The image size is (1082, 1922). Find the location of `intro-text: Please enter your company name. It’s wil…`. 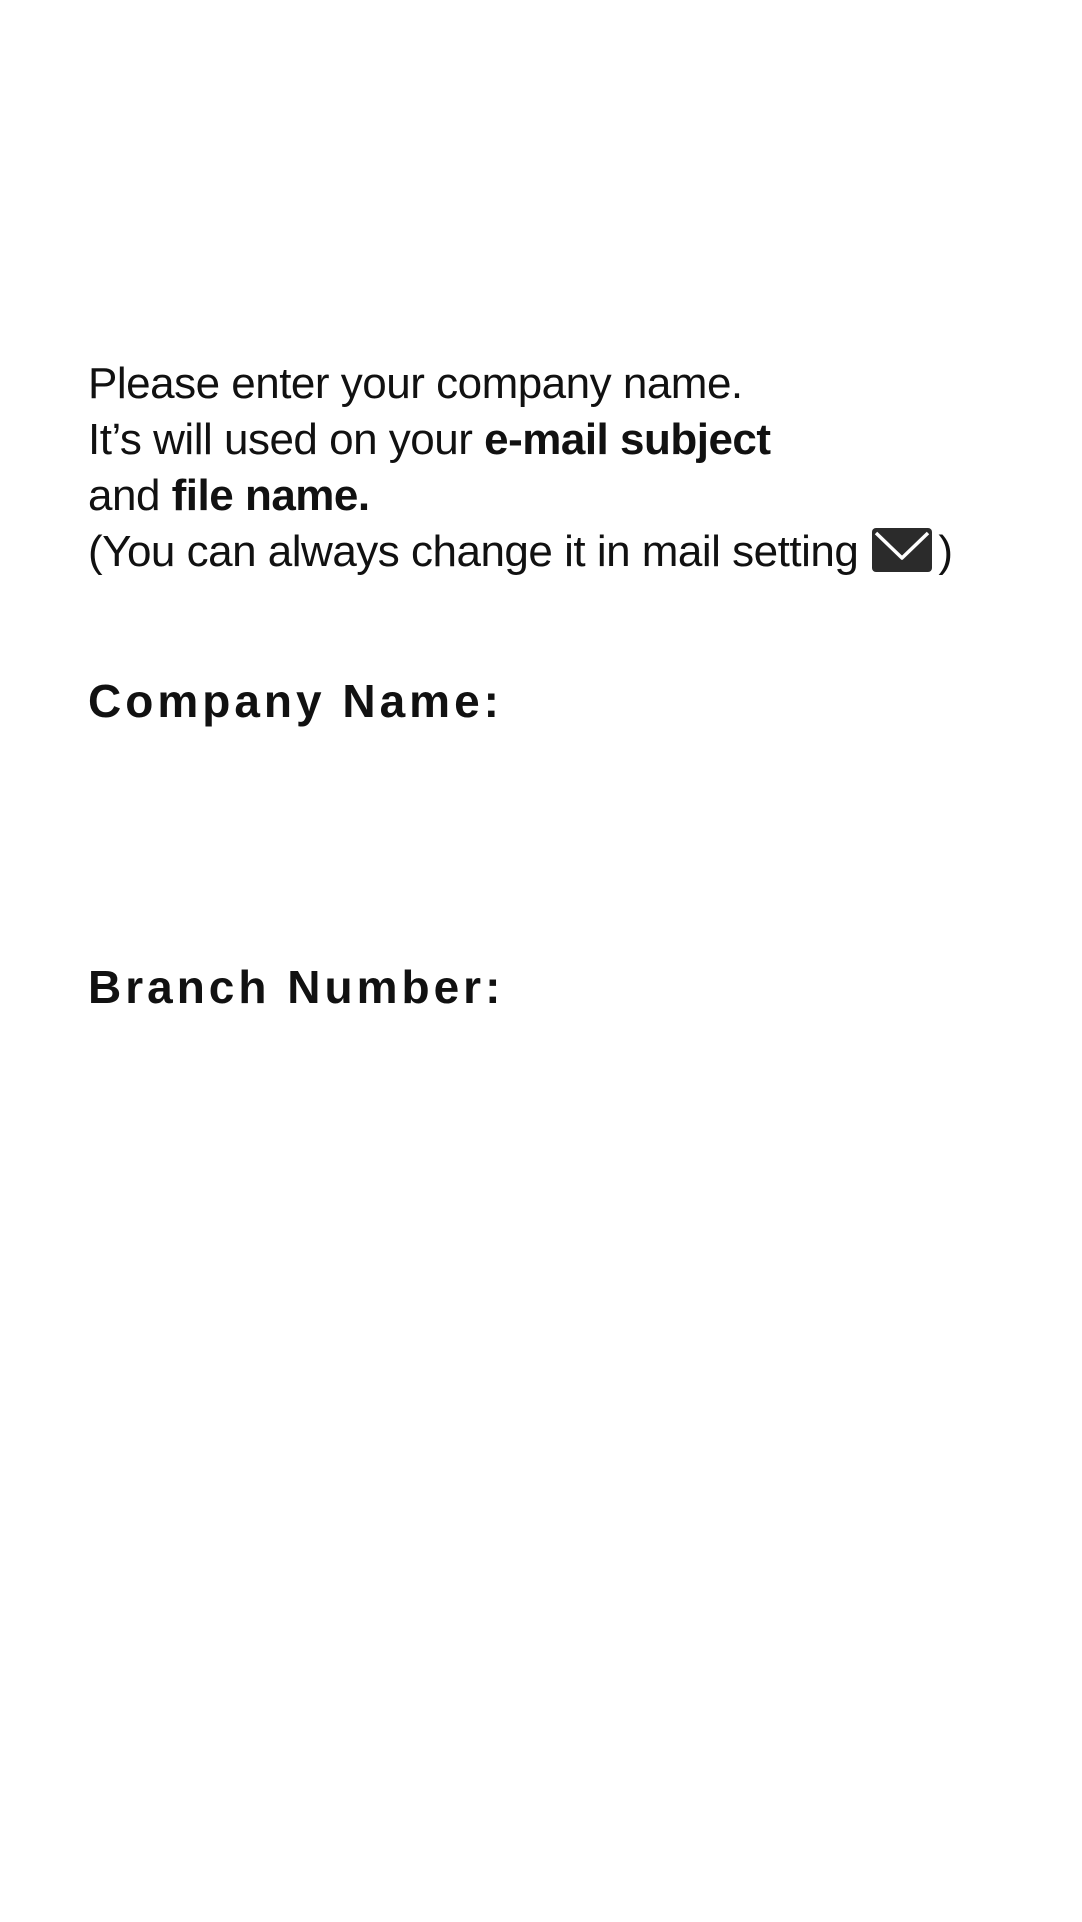

intro-text: Please enter your company name. It’s wil… is located at coordinates (568, 468).